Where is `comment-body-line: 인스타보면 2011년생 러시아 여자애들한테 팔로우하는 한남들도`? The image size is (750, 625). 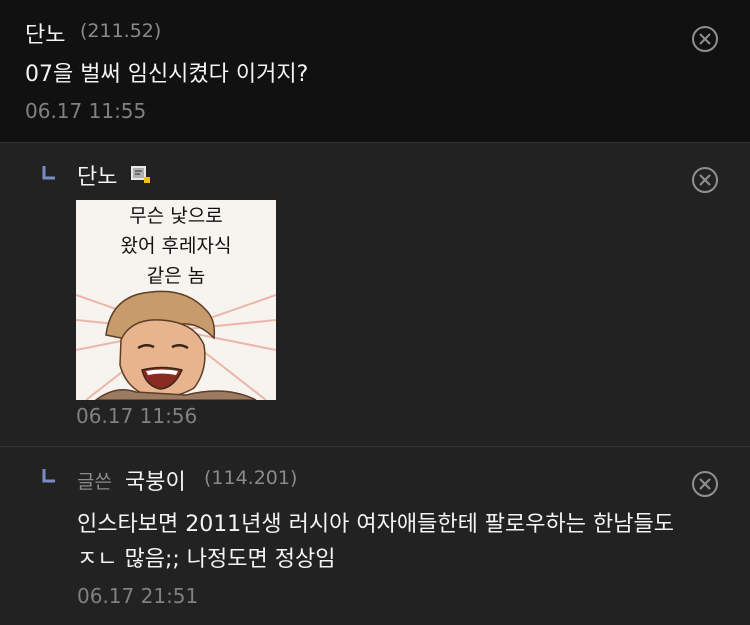 comment-body-line: 인스타보면 2011년생 러시아 여자애들한테 팔로우하는 한남들도 is located at coordinates (375, 524).